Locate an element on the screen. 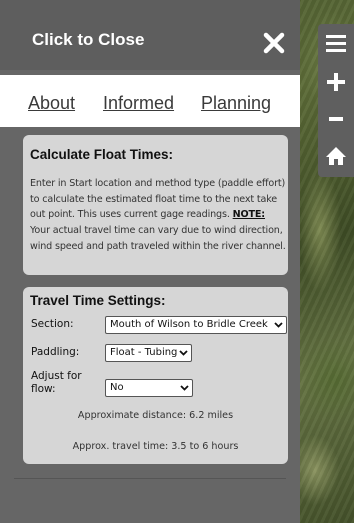 This screenshot has width=354, height=523. close-icon is located at coordinates (274, 43).